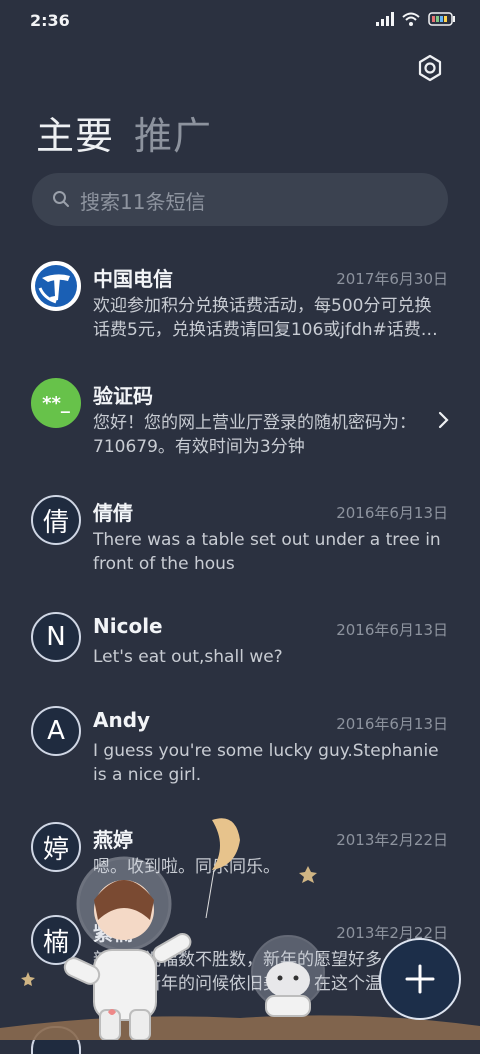  I want to click on tab-promotions: 推广, so click(173, 132).